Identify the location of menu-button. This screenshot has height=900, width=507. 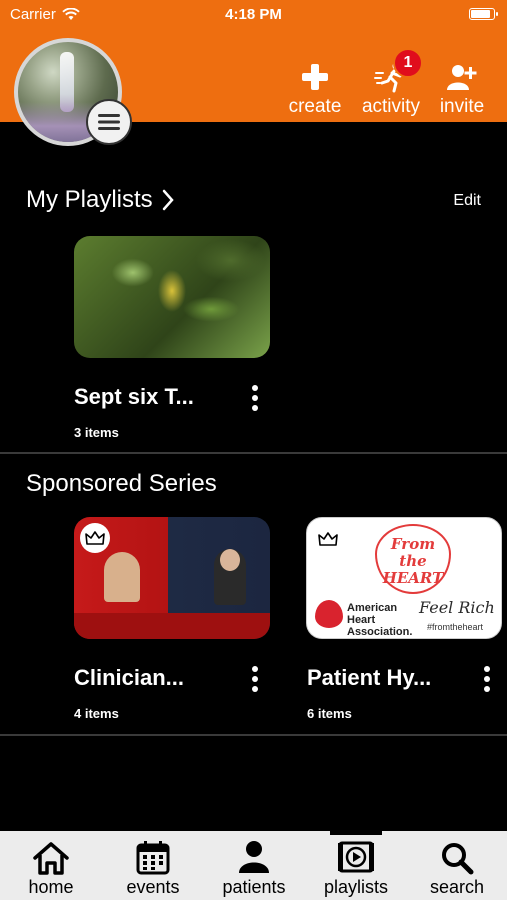
(109, 122).